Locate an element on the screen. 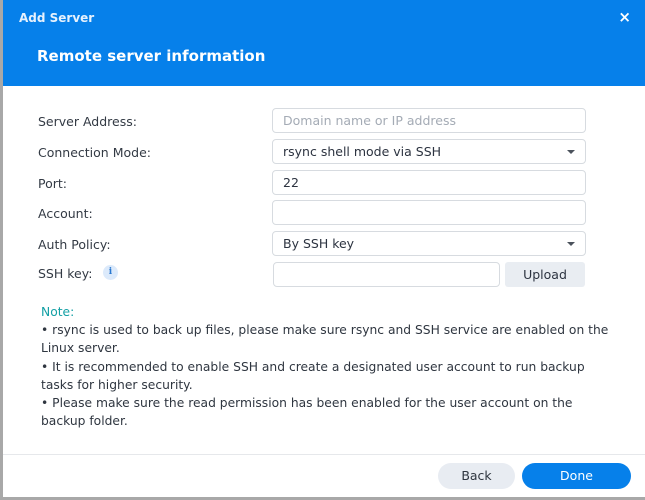 The height and width of the screenshot is (500, 645). connection-mode-label: Connection Mode: is located at coordinates (94, 152).